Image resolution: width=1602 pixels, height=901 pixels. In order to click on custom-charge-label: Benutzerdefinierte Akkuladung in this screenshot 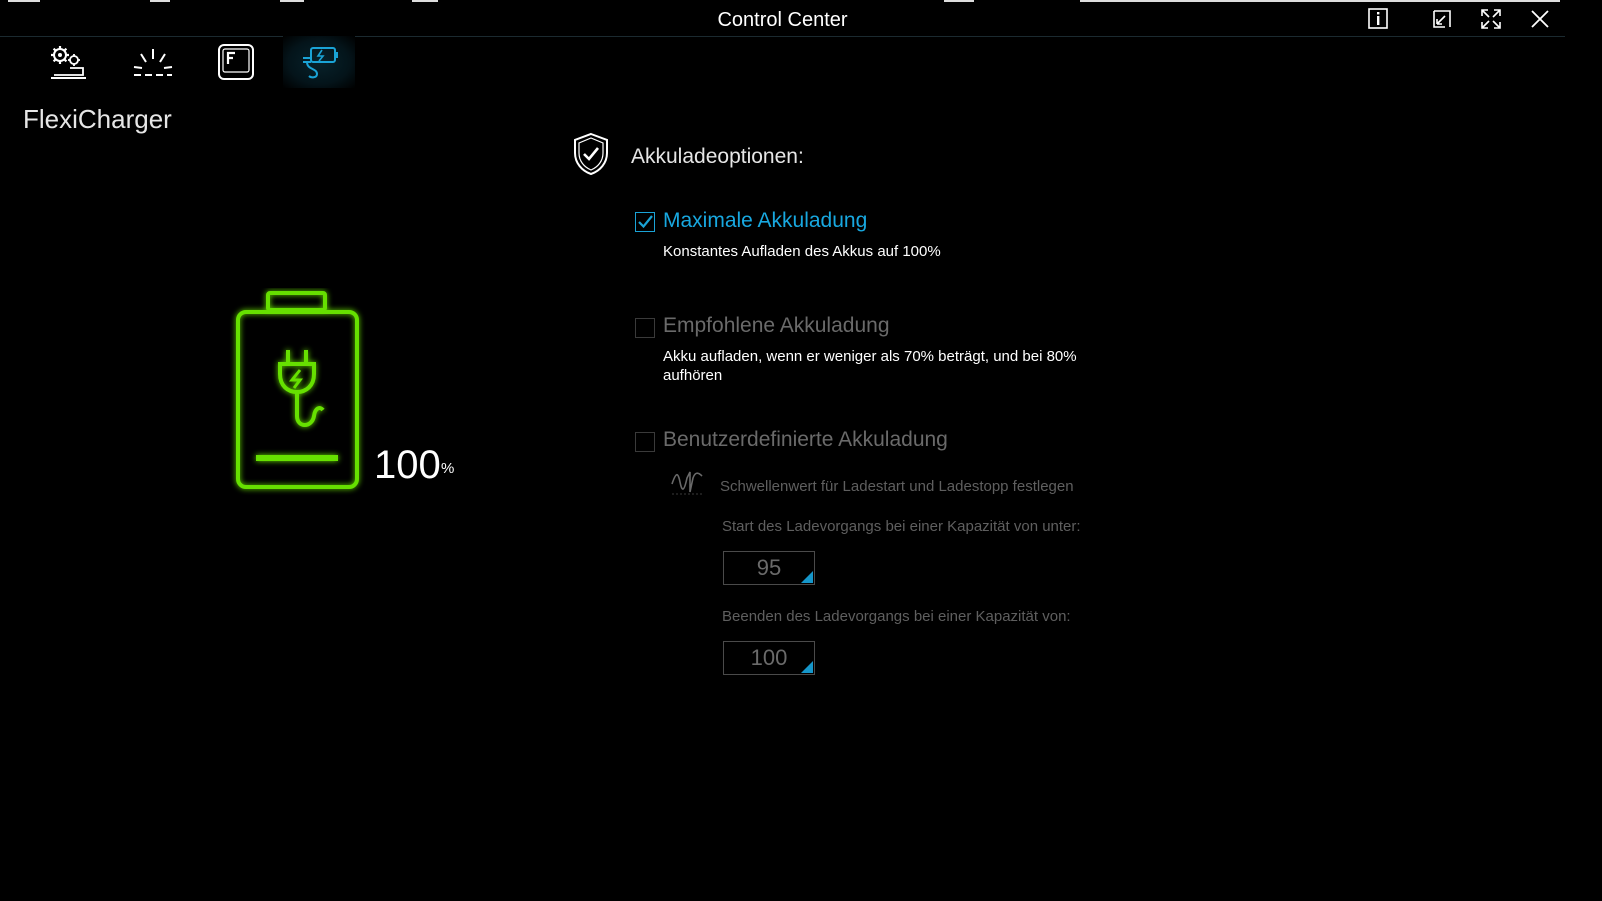, I will do `click(805, 440)`.